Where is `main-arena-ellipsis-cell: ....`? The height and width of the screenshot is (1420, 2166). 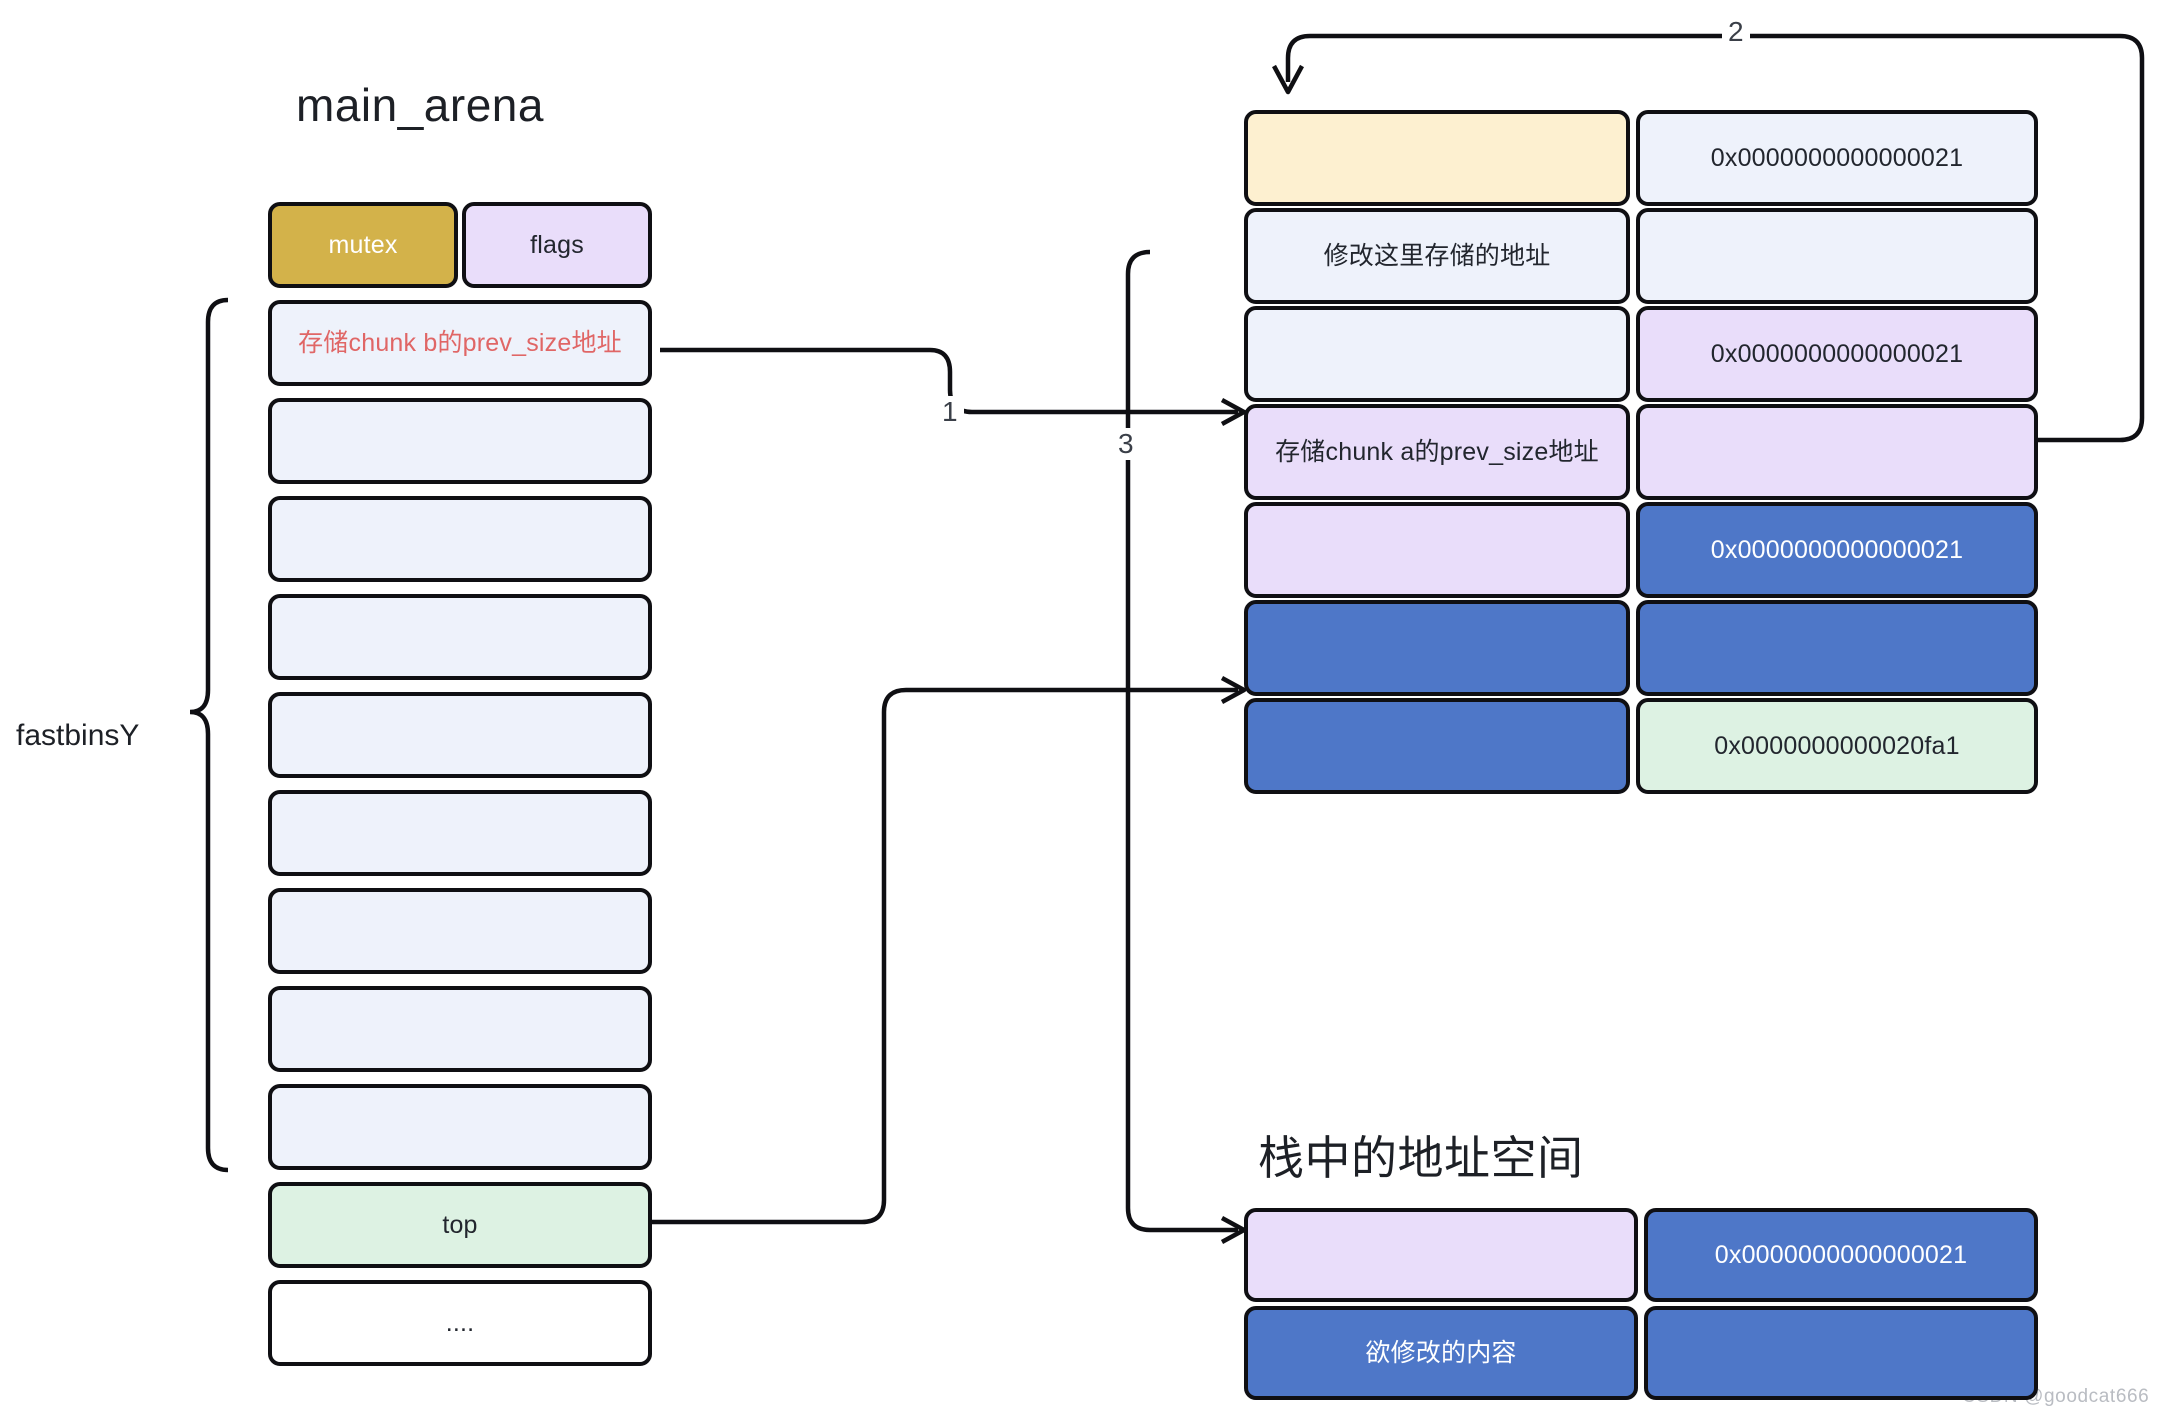
main-arena-ellipsis-cell: .... is located at coordinates (460, 1323).